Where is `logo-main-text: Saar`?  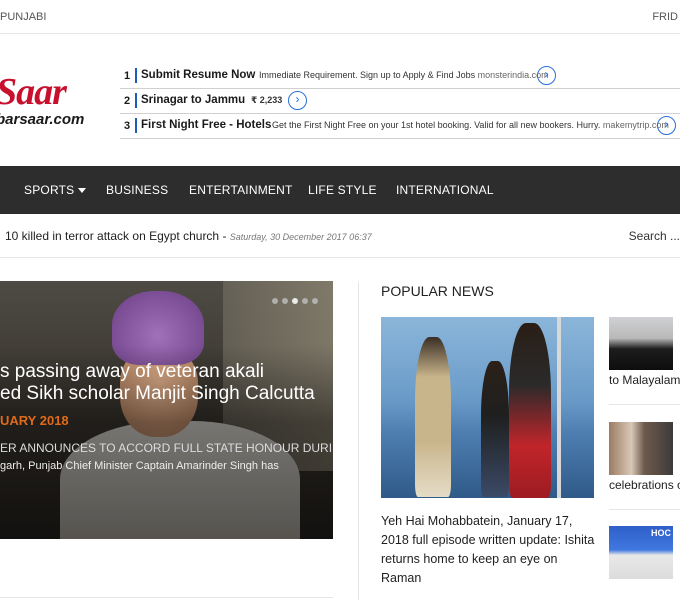 logo-main-text: Saar is located at coordinates (33, 92).